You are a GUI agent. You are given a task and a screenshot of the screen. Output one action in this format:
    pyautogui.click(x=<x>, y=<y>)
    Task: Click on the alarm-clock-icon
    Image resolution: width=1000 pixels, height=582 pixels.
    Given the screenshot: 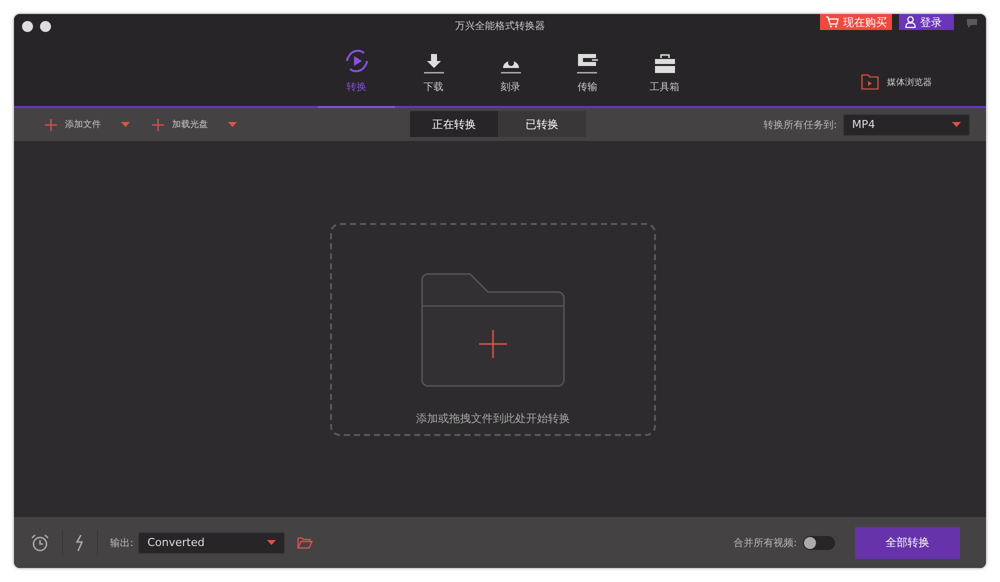 What is the action you would take?
    pyautogui.click(x=40, y=543)
    